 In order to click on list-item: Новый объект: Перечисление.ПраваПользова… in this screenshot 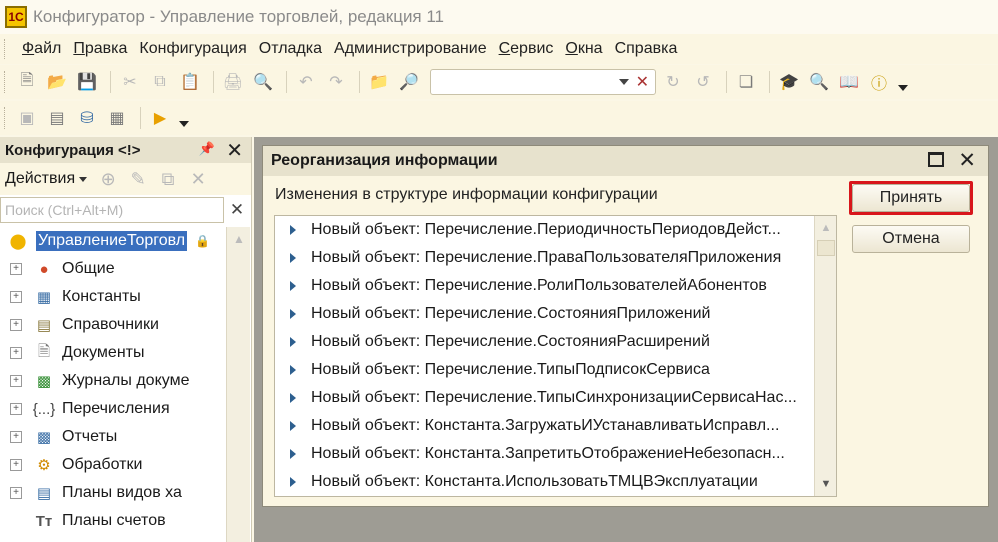, I will do `click(555, 258)`.